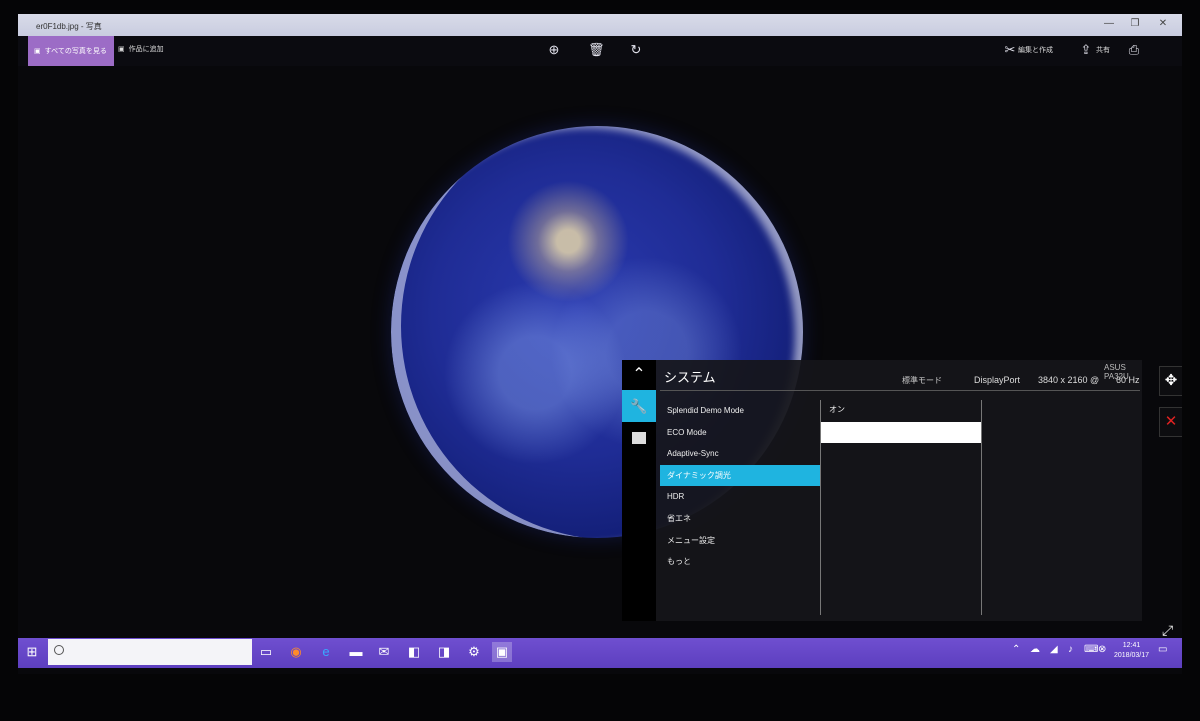 The image size is (1200, 721). I want to click on osd-menu-item: Splendid Demo Mode, so click(740, 411).